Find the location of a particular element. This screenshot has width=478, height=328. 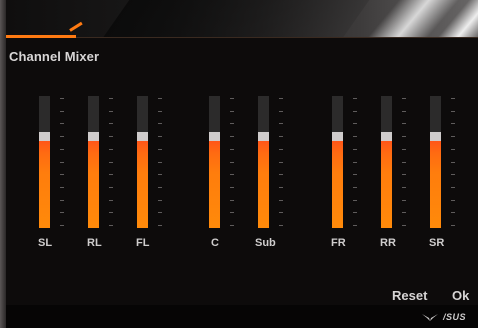

channel-sr: SR is located at coordinates (449, 176).